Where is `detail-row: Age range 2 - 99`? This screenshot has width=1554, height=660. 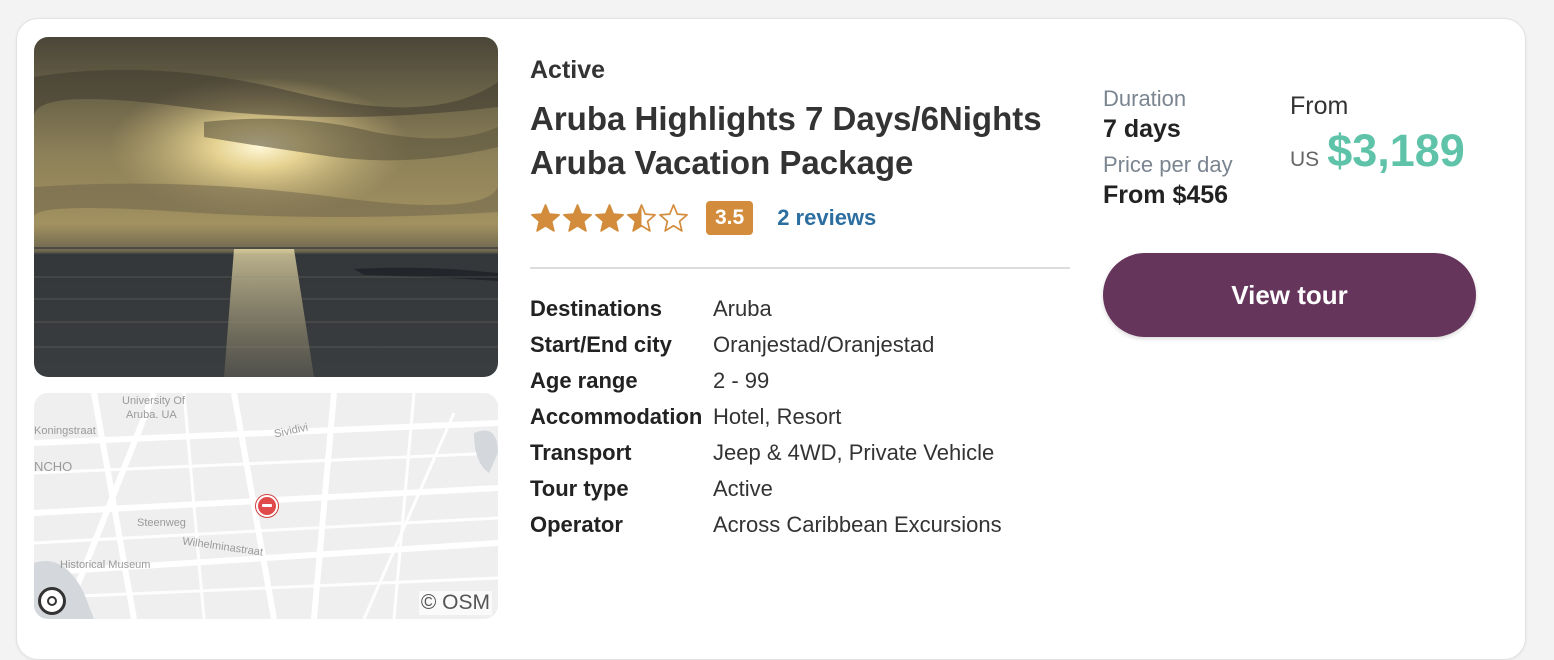 detail-row: Age range 2 - 99 is located at coordinates (800, 381).